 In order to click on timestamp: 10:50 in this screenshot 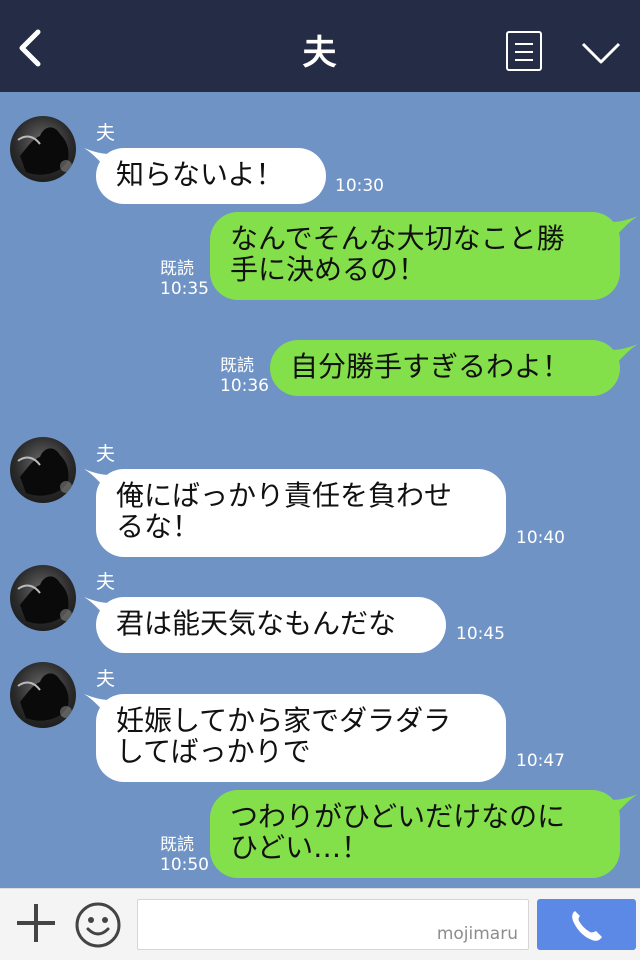, I will do `click(184, 865)`.